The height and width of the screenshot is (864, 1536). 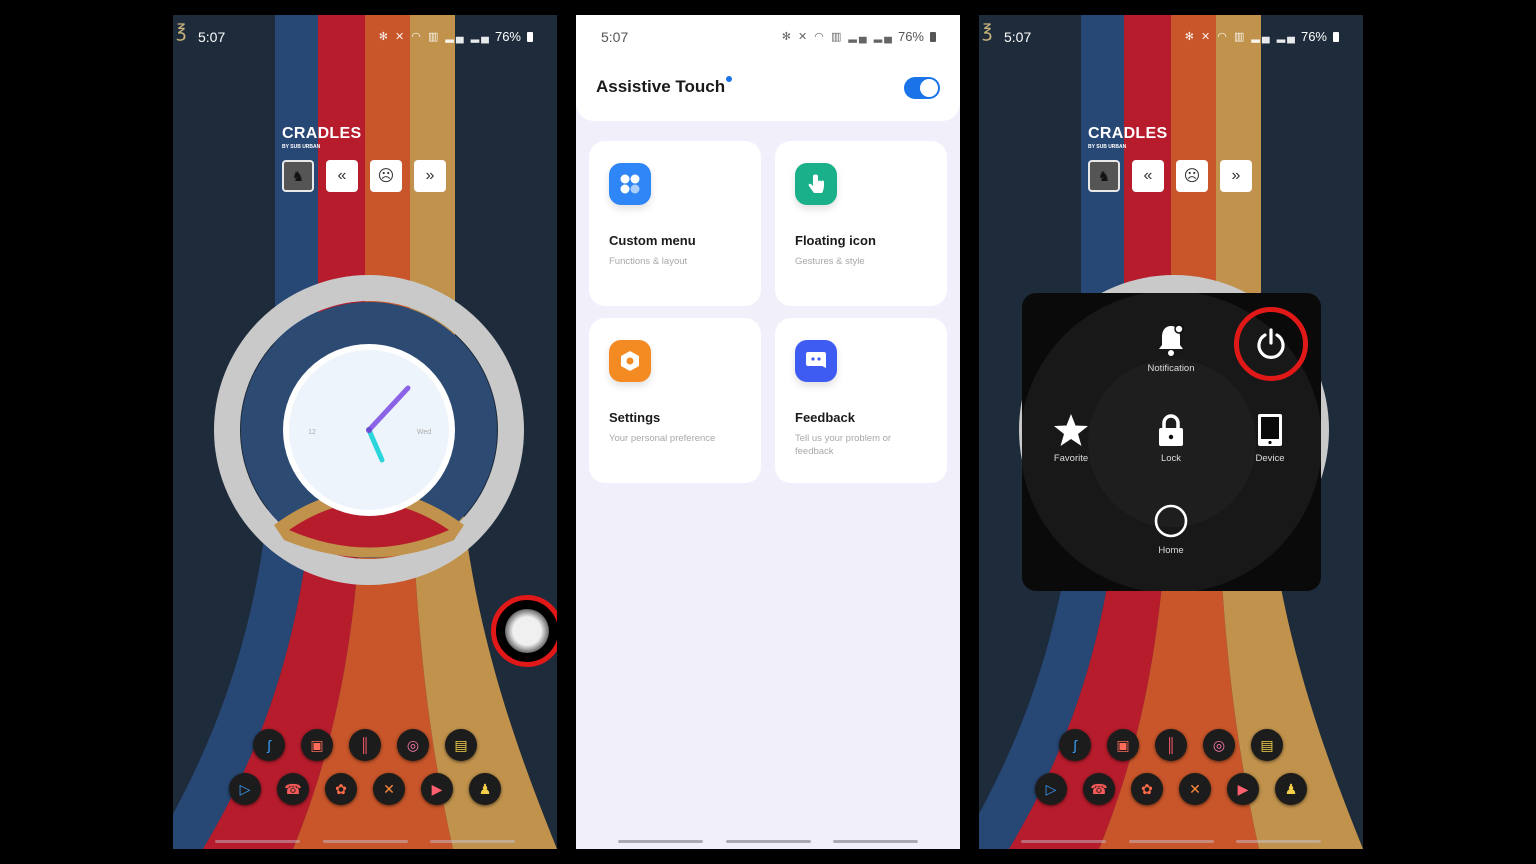 I want to click on menu-item-label: Notification, so click(x=1171, y=368).